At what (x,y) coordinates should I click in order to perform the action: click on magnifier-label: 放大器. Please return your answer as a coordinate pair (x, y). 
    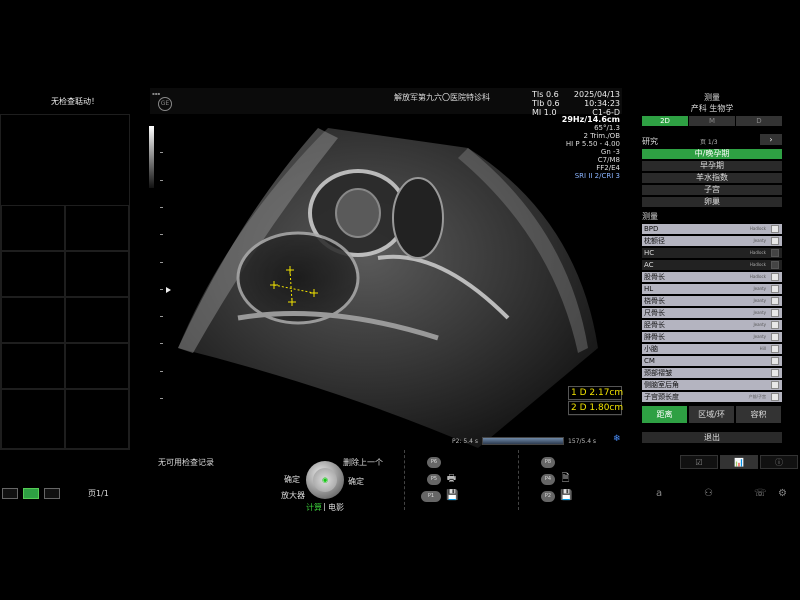
    Looking at the image, I should click on (293, 495).